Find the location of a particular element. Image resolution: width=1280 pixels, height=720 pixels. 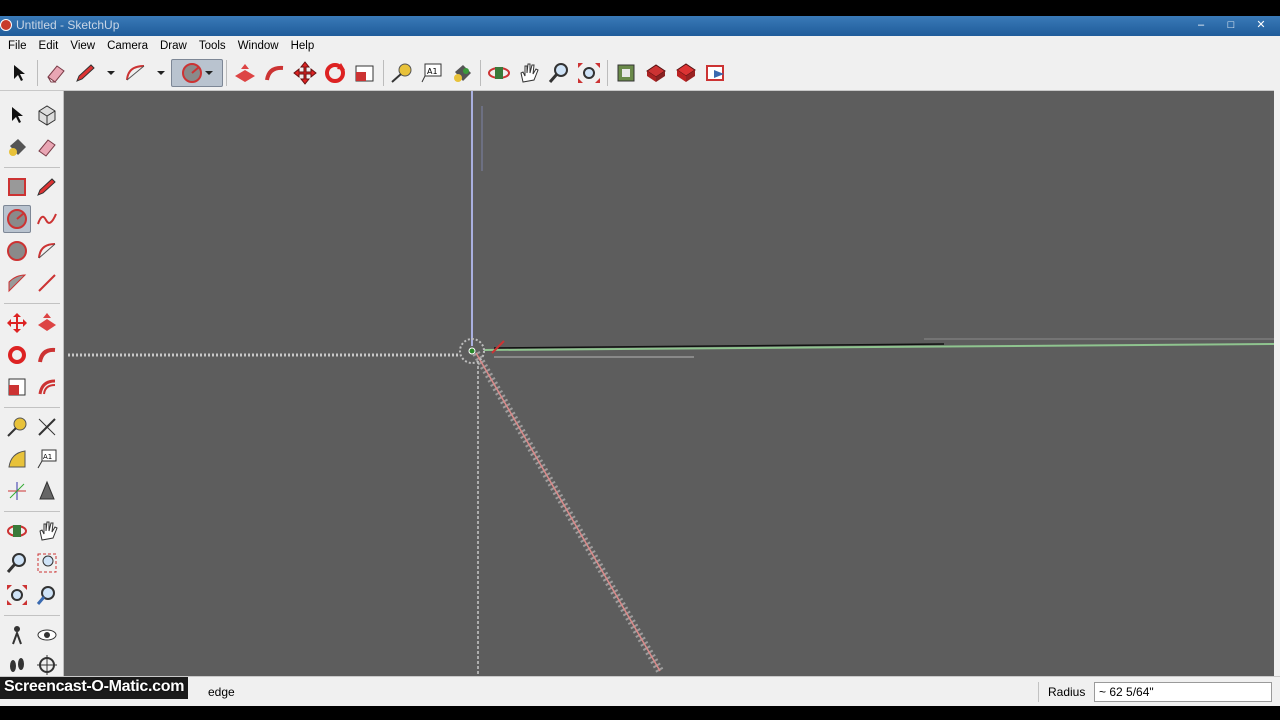

window-title: Untitled - SketchUp is located at coordinates (68, 25).